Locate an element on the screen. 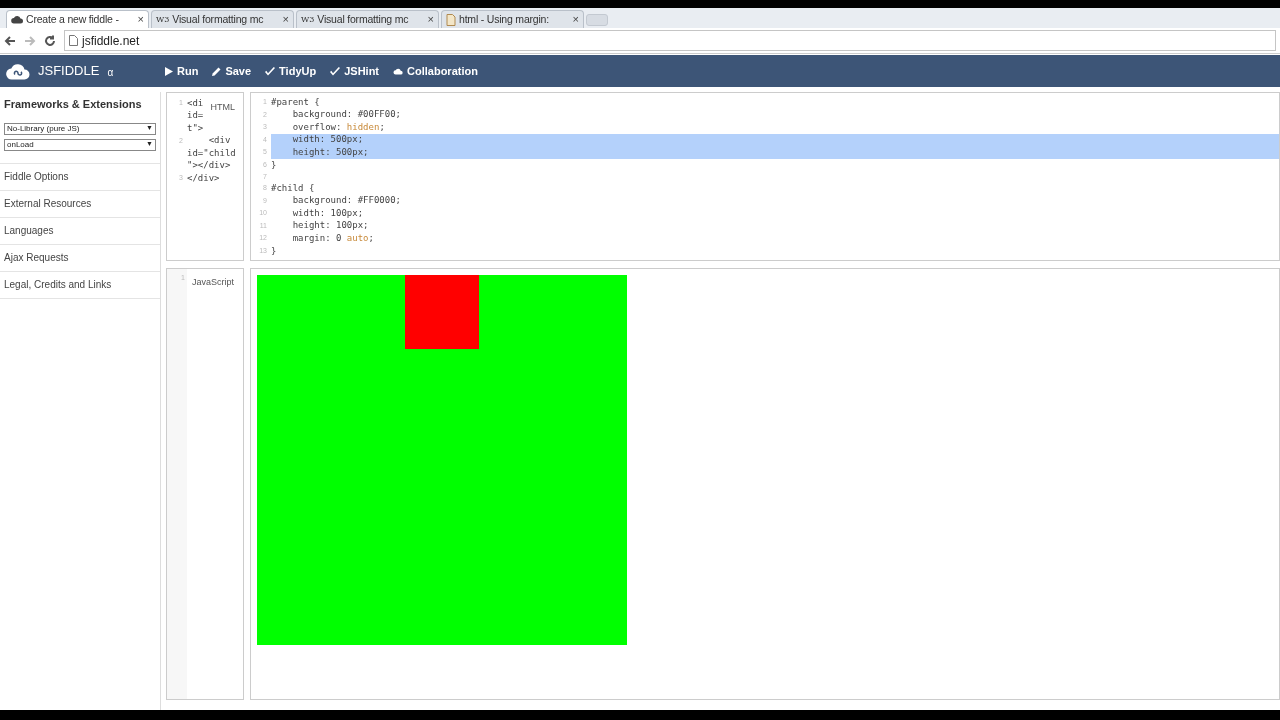 The image size is (1280, 720). code-line: t"> is located at coordinates (195, 128).